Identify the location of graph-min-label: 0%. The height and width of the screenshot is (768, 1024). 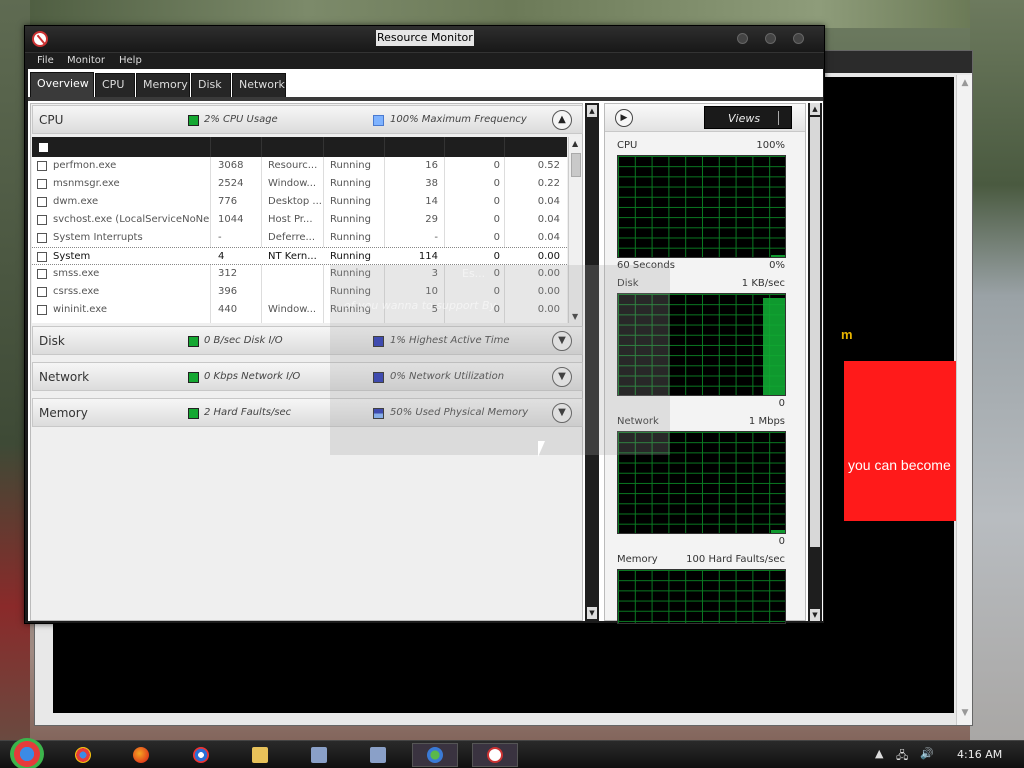
(777, 265).